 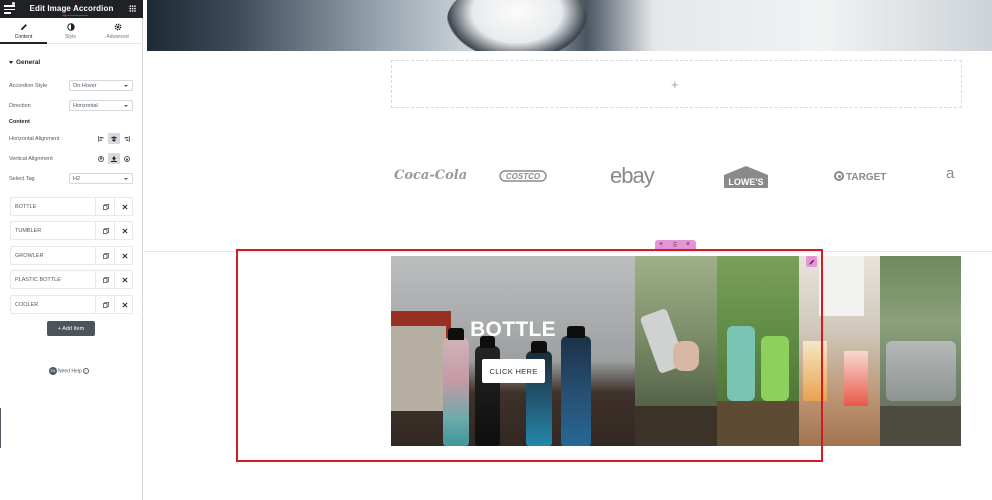 I want to click on coca-cola-logo: Coca-Cola, so click(x=431, y=175).